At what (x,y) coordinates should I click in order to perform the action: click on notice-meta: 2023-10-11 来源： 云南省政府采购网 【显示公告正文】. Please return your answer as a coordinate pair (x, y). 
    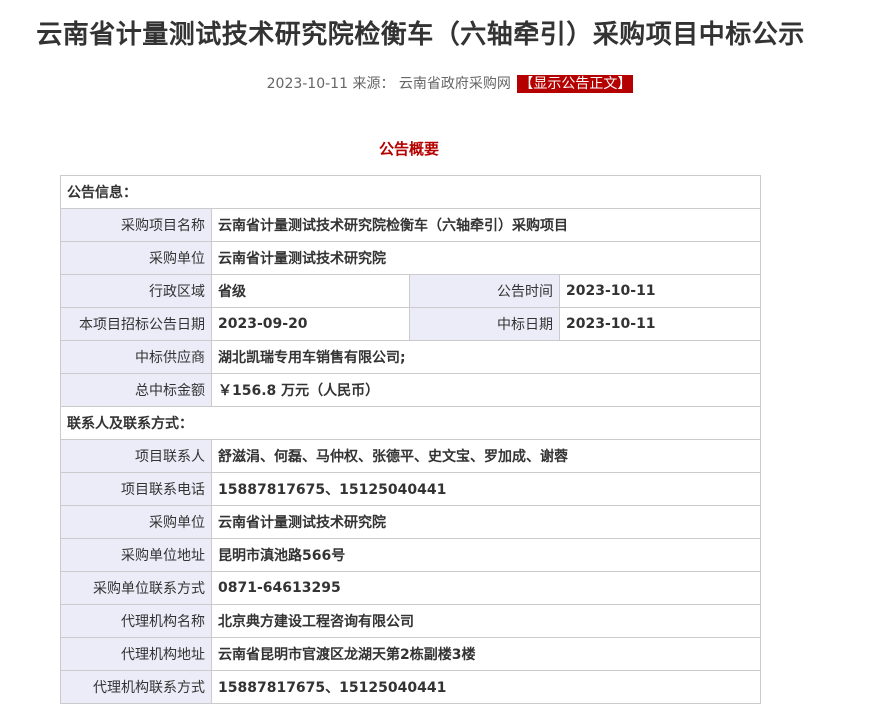
    Looking at the image, I should click on (445, 83).